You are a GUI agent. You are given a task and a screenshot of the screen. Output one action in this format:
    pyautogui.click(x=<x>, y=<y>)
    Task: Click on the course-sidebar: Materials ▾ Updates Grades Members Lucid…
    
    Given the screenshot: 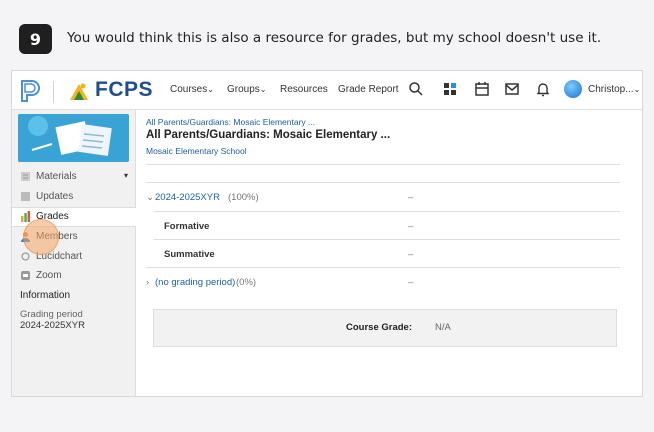 What is the action you would take?
    pyautogui.click(x=74, y=253)
    